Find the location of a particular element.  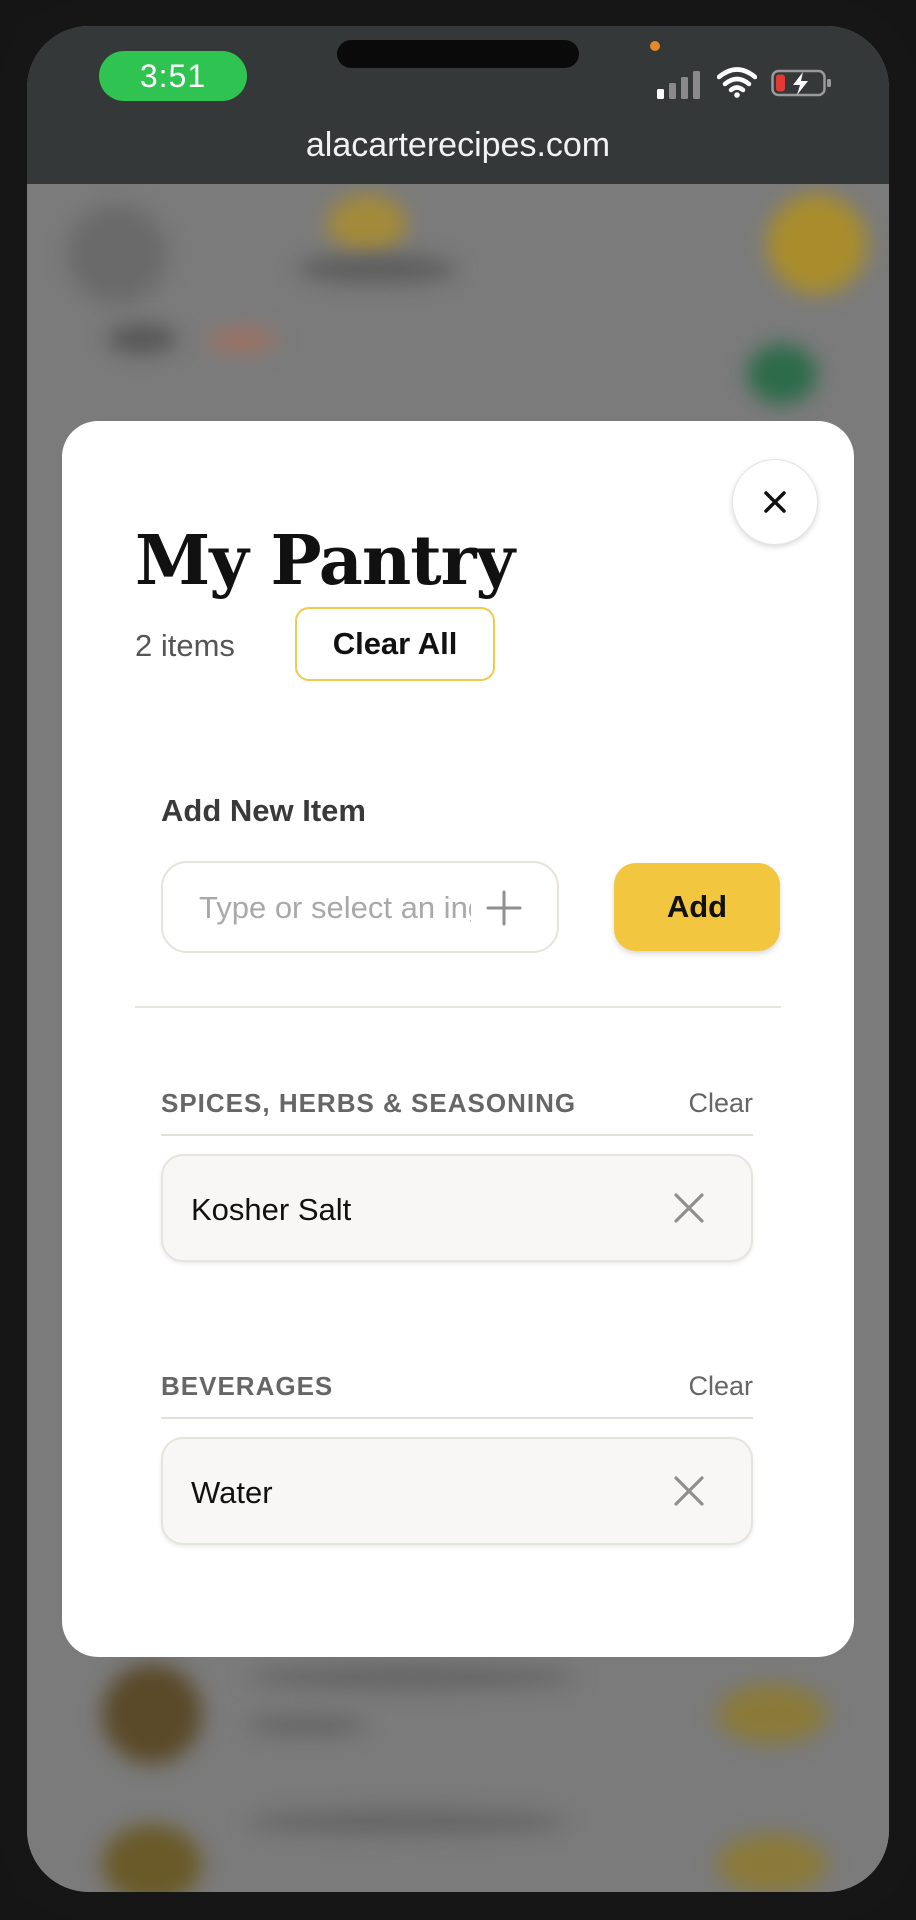

ingredient-input is located at coordinates (335, 908).